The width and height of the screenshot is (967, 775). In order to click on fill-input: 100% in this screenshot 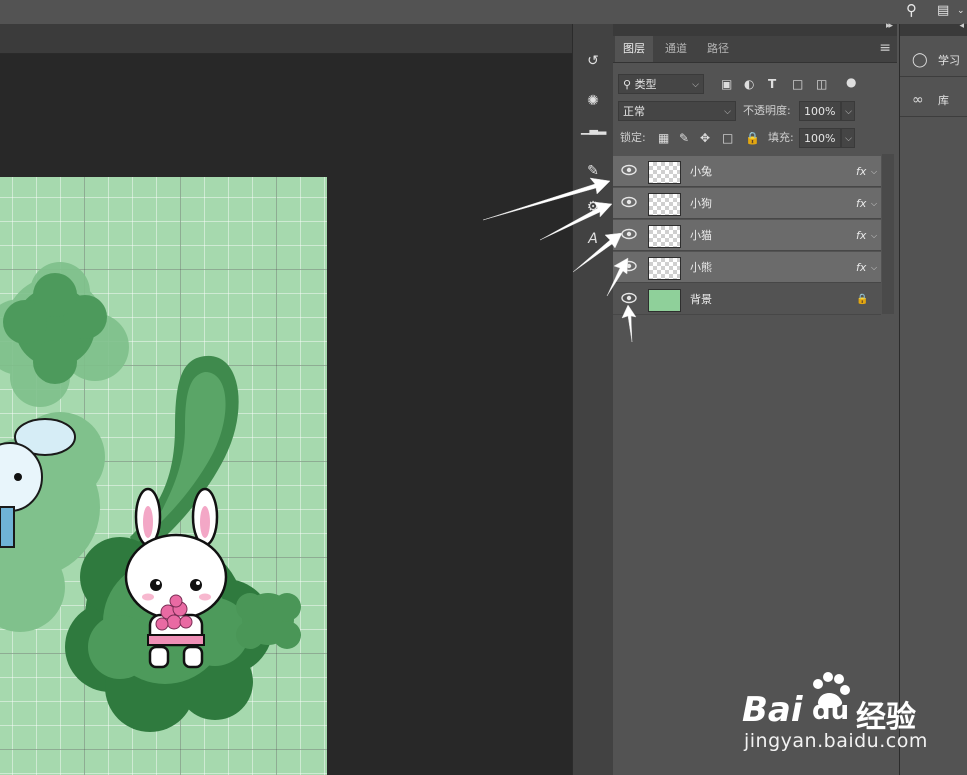, I will do `click(820, 138)`.